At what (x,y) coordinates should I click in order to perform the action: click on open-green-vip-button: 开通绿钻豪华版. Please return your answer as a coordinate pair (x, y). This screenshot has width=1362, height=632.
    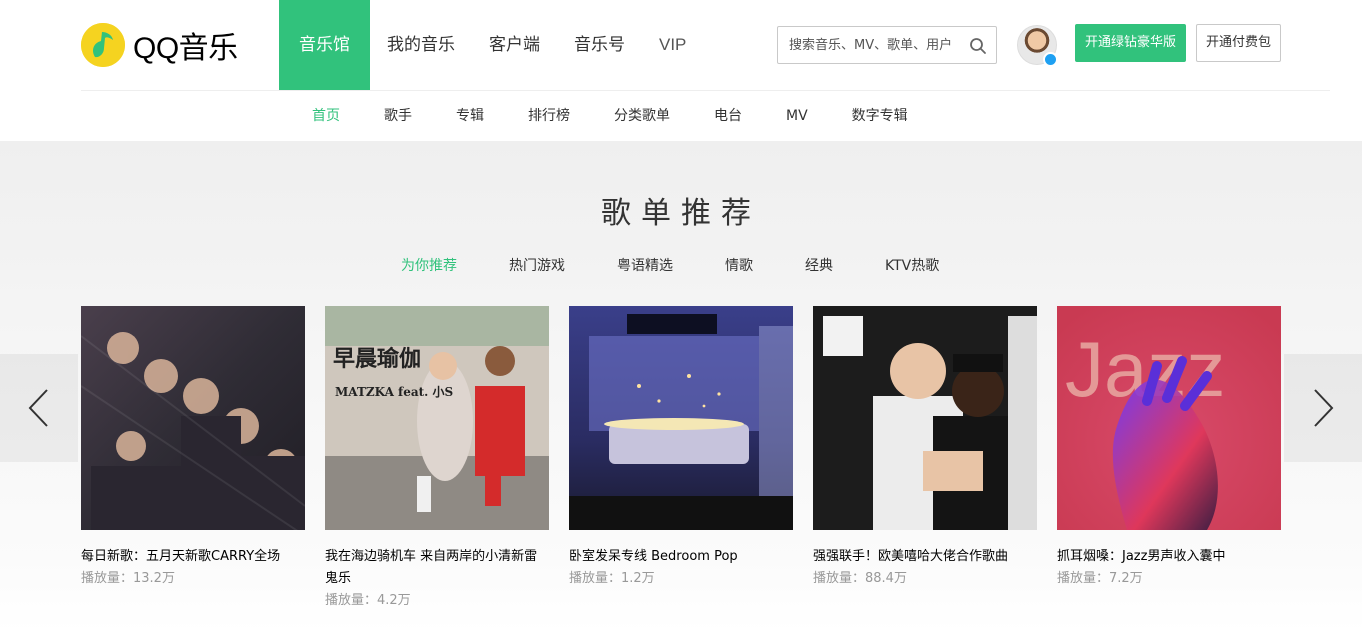
    Looking at the image, I should click on (1130, 43).